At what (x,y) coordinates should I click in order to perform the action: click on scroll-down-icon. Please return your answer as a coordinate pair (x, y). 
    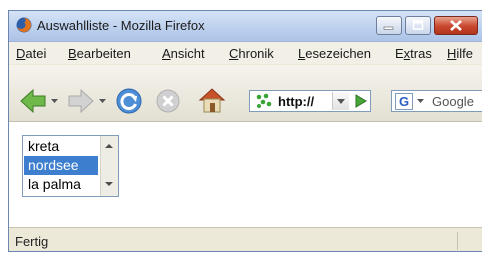
    Looking at the image, I should click on (109, 184).